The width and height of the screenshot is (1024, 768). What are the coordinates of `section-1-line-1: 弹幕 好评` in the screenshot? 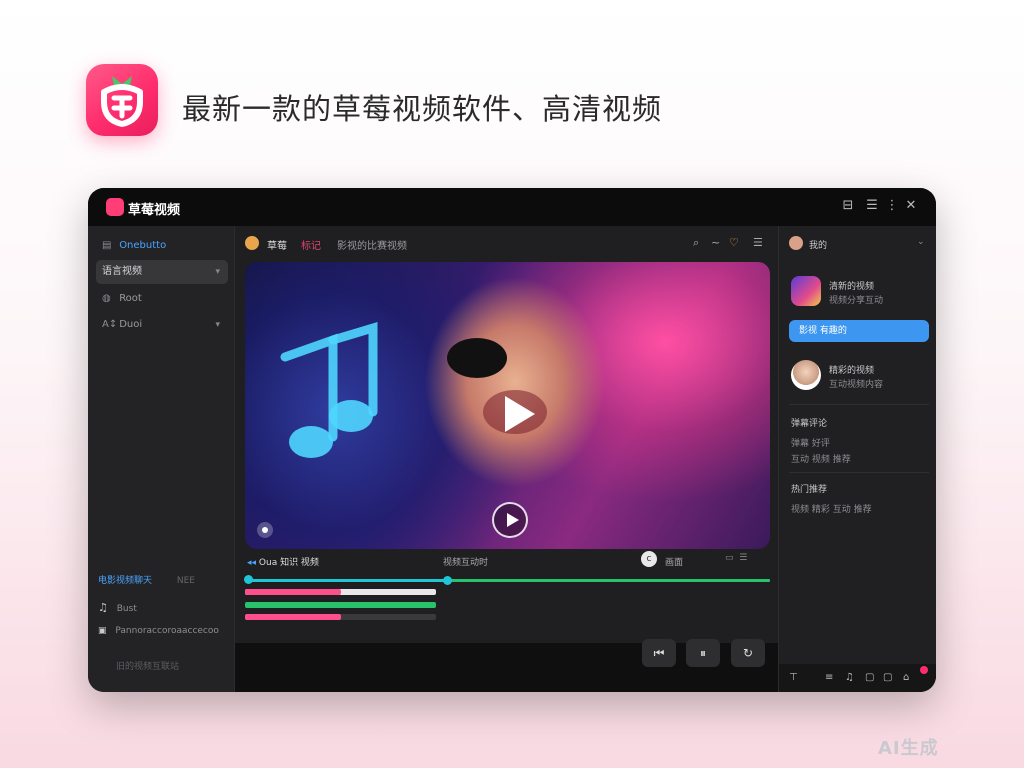 It's located at (810, 444).